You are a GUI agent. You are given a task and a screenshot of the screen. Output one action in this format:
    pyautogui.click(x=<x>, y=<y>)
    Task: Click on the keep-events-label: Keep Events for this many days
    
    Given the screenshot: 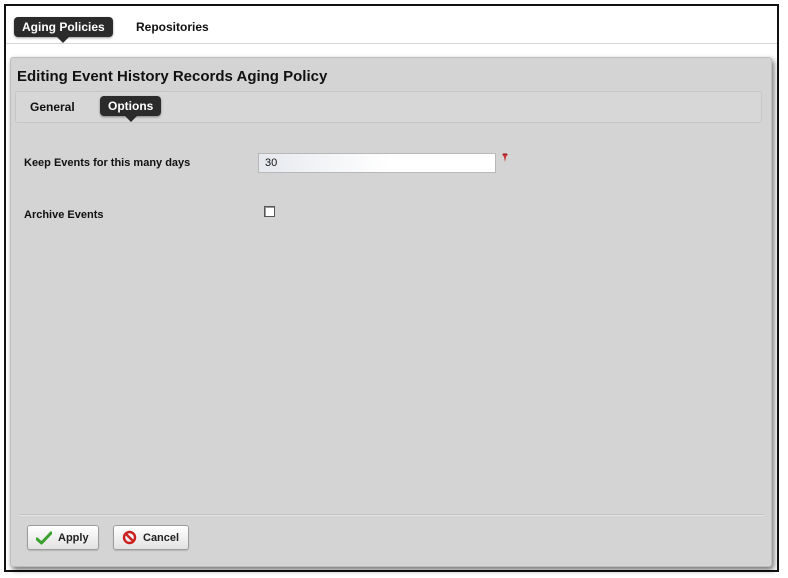 What is the action you would take?
    pyautogui.click(x=107, y=163)
    